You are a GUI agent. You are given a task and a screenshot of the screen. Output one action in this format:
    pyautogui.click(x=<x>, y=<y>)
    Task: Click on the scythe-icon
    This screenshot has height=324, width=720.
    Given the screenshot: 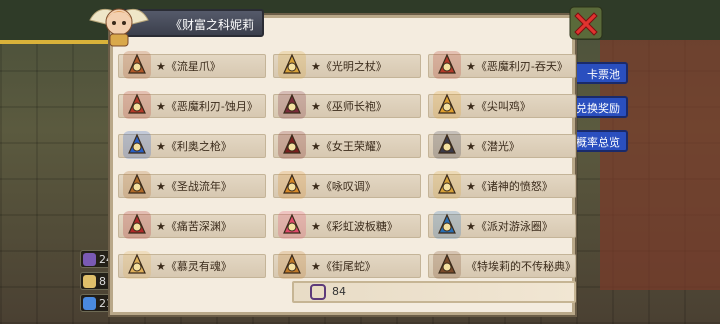 What is the action you would take?
    pyautogui.click(x=447, y=145)
    